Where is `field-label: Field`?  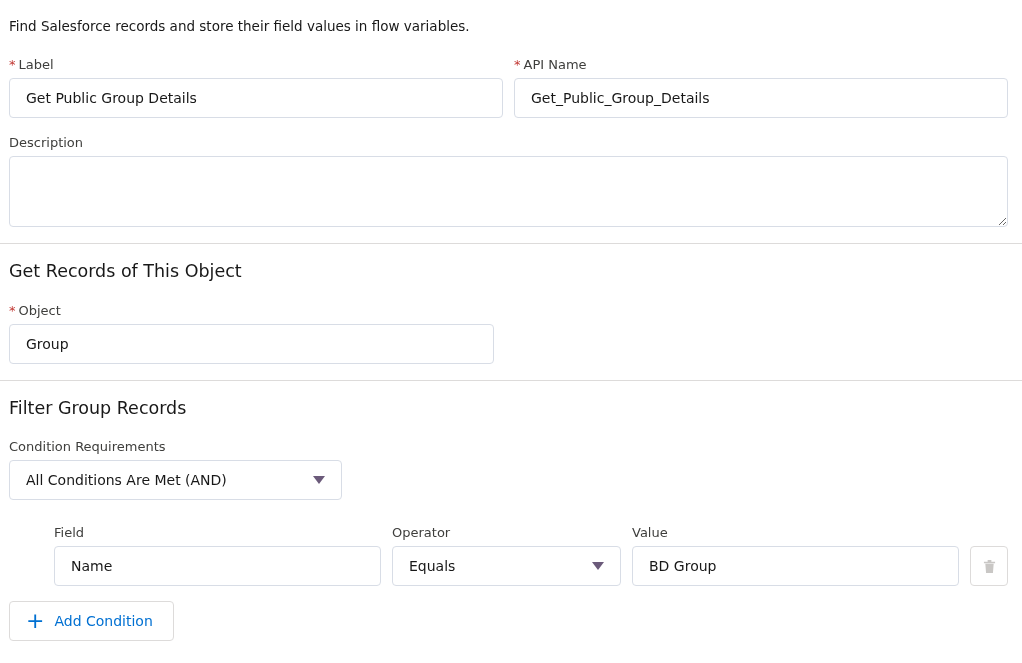 field-label: Field is located at coordinates (69, 533).